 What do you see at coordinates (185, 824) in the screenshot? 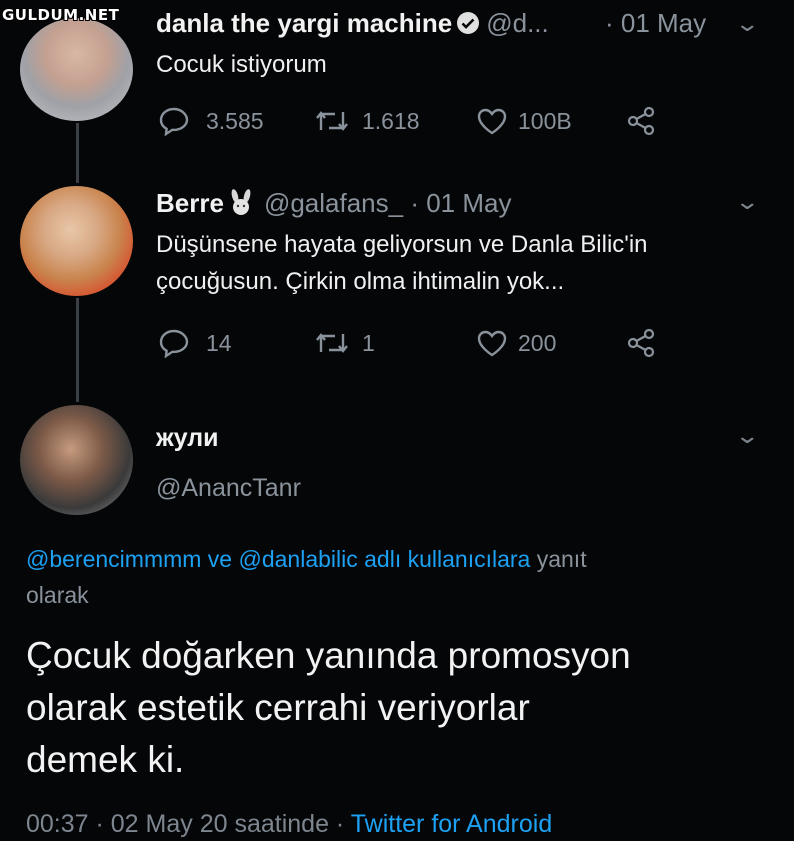
I see `tweet3-timestamp: 00:37 · 02 May 20 saatinde ·` at bounding box center [185, 824].